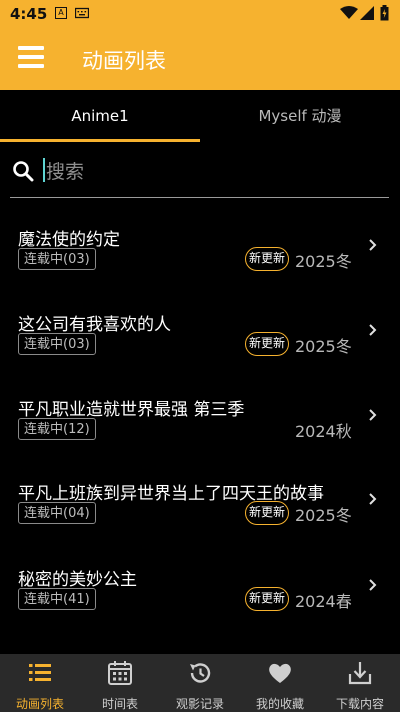 The image size is (400, 712). What do you see at coordinates (119, 704) in the screenshot?
I see `nav-label: 时间表` at bounding box center [119, 704].